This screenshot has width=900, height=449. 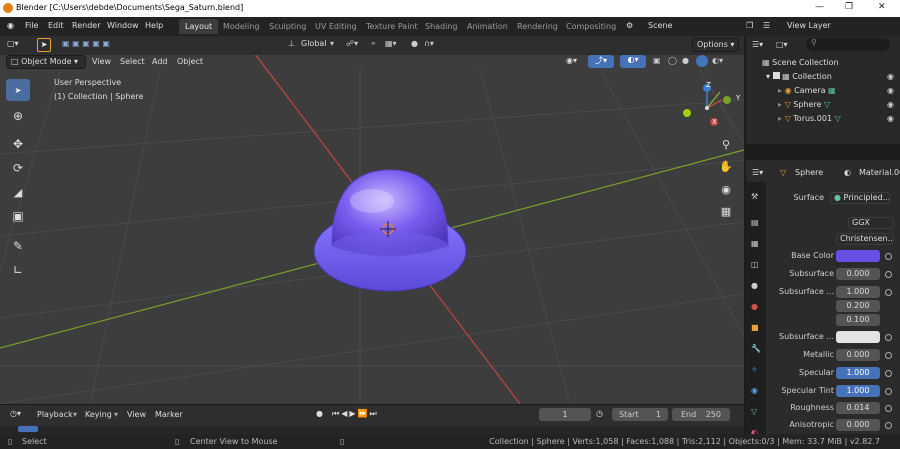 I want to click on material-preview-shading-icon, so click(x=702, y=61).